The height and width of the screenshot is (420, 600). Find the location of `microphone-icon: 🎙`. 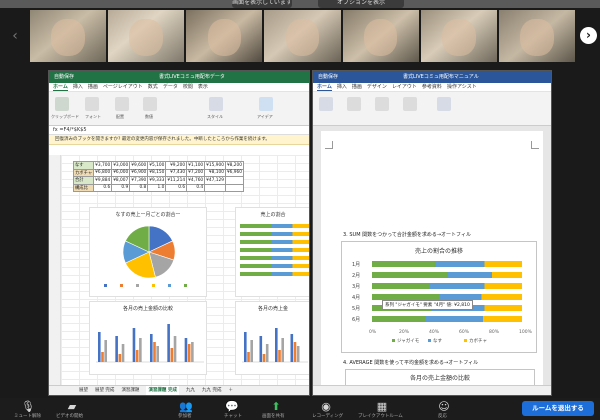

microphone-icon: 🎙 is located at coordinates (28, 407).